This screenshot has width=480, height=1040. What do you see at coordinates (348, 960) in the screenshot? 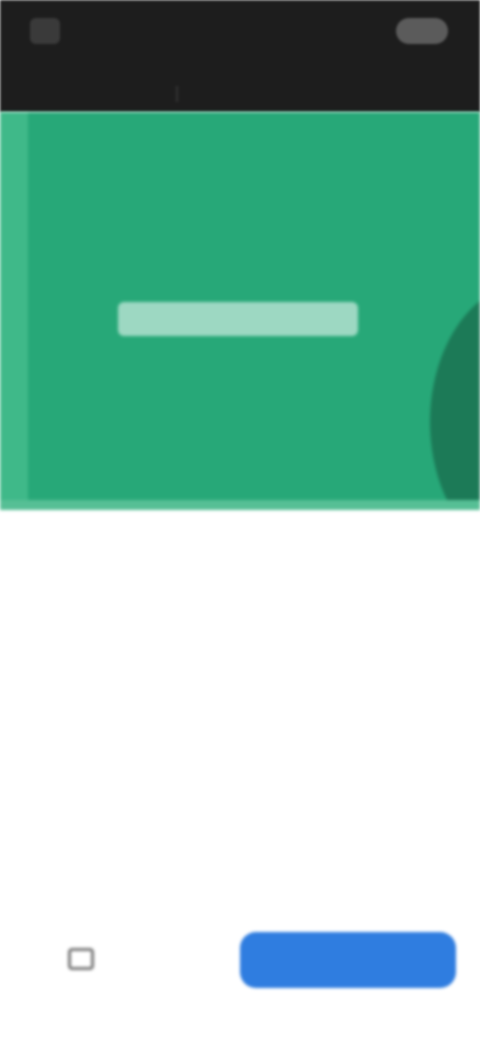
I see `primary-action-button` at bounding box center [348, 960].